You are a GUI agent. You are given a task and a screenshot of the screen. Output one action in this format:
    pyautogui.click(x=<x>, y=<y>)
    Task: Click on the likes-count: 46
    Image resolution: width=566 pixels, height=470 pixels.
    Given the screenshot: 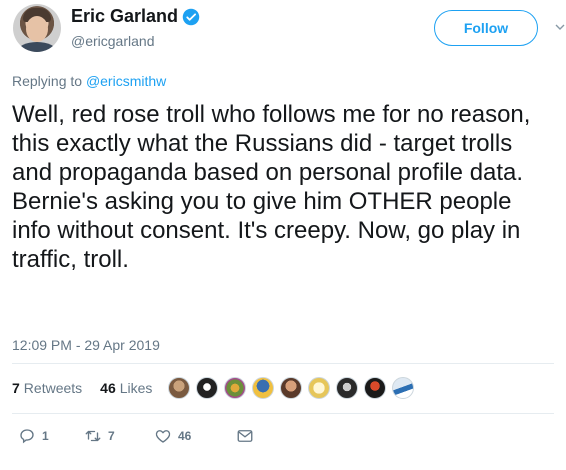 What is the action you would take?
    pyautogui.click(x=108, y=388)
    